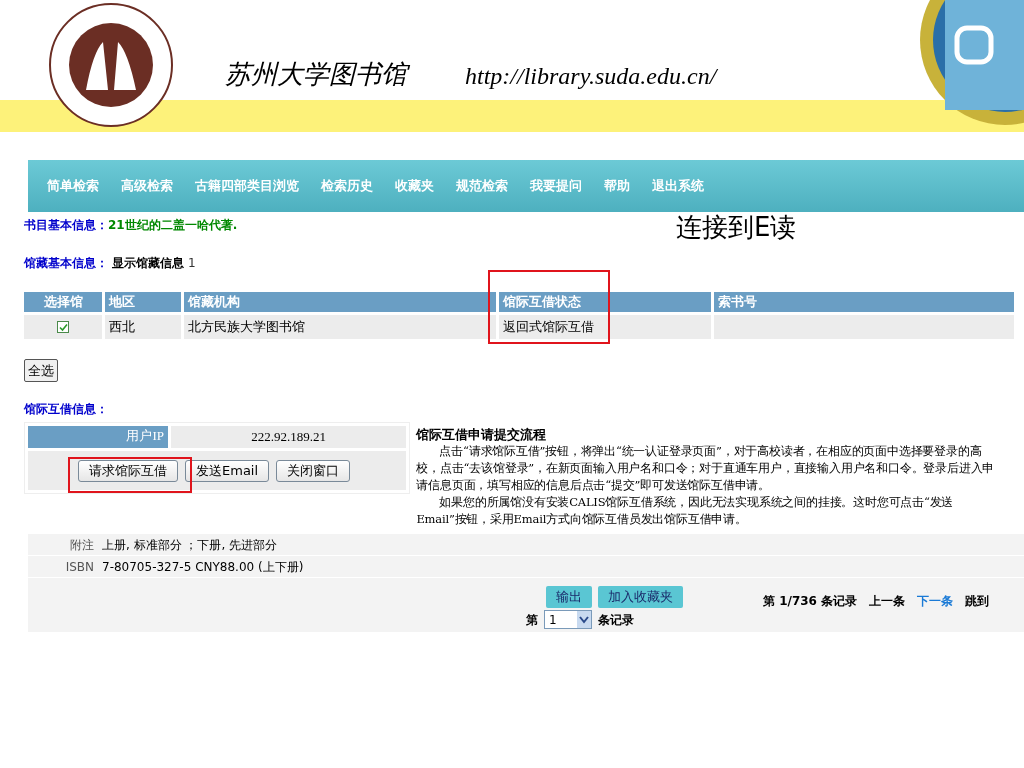  I want to click on column-header: 索书号, so click(864, 302).